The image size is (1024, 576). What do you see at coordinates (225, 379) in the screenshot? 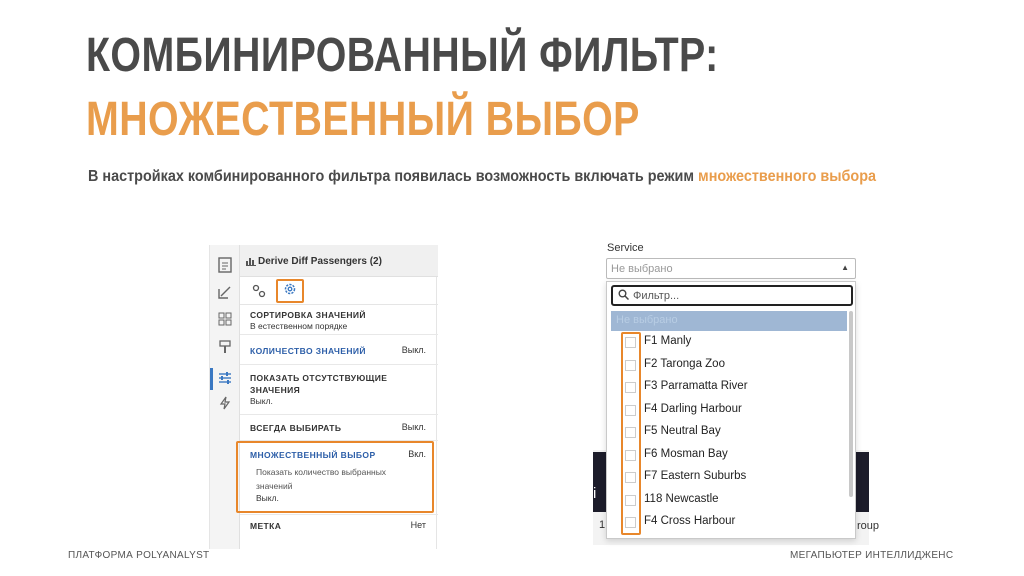
I see `sliders-icon` at bounding box center [225, 379].